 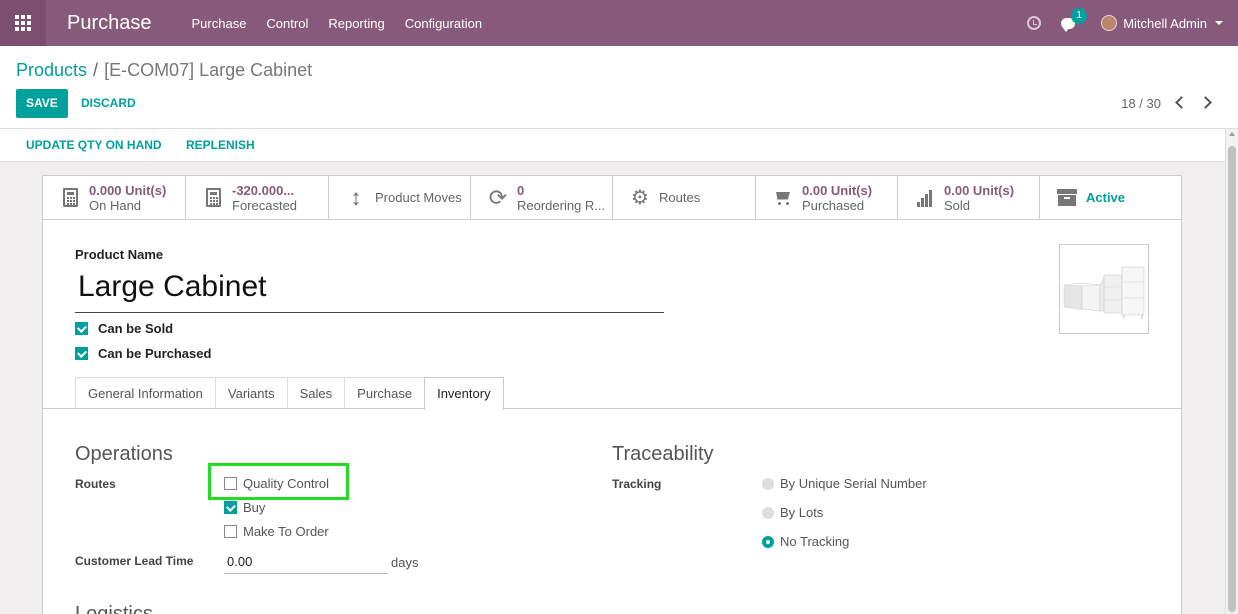 What do you see at coordinates (521, 190) in the screenshot?
I see `reordering-value: 0` at bounding box center [521, 190].